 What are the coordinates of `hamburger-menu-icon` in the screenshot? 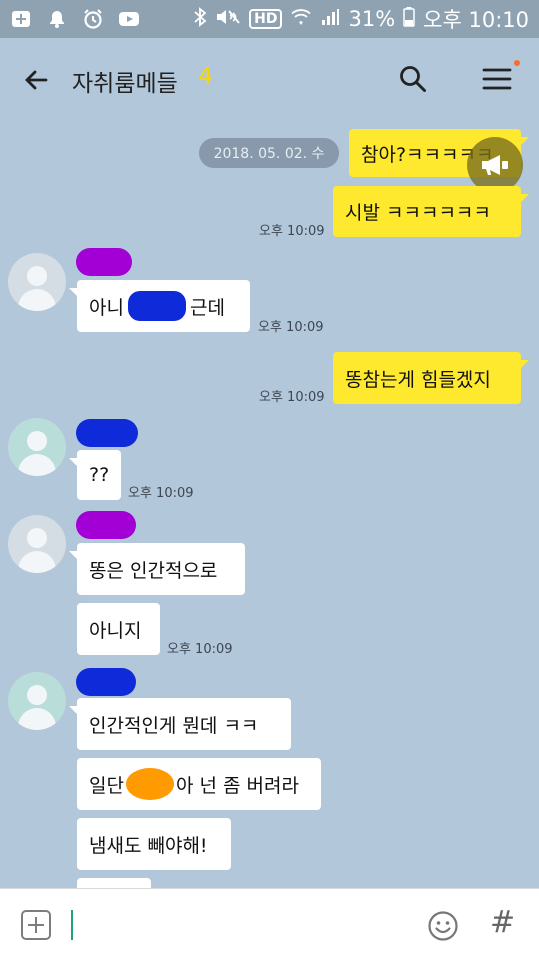 It's located at (497, 79).